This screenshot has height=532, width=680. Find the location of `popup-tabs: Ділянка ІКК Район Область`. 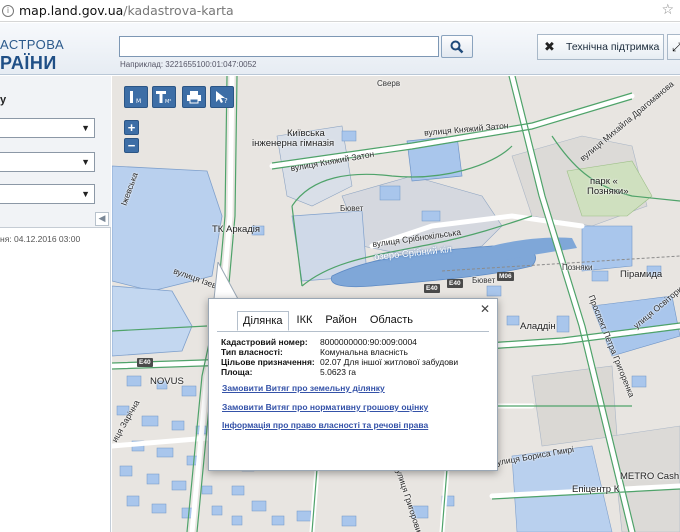

popup-tabs: Ділянка ІКК Район Область is located at coordinates (329, 321).